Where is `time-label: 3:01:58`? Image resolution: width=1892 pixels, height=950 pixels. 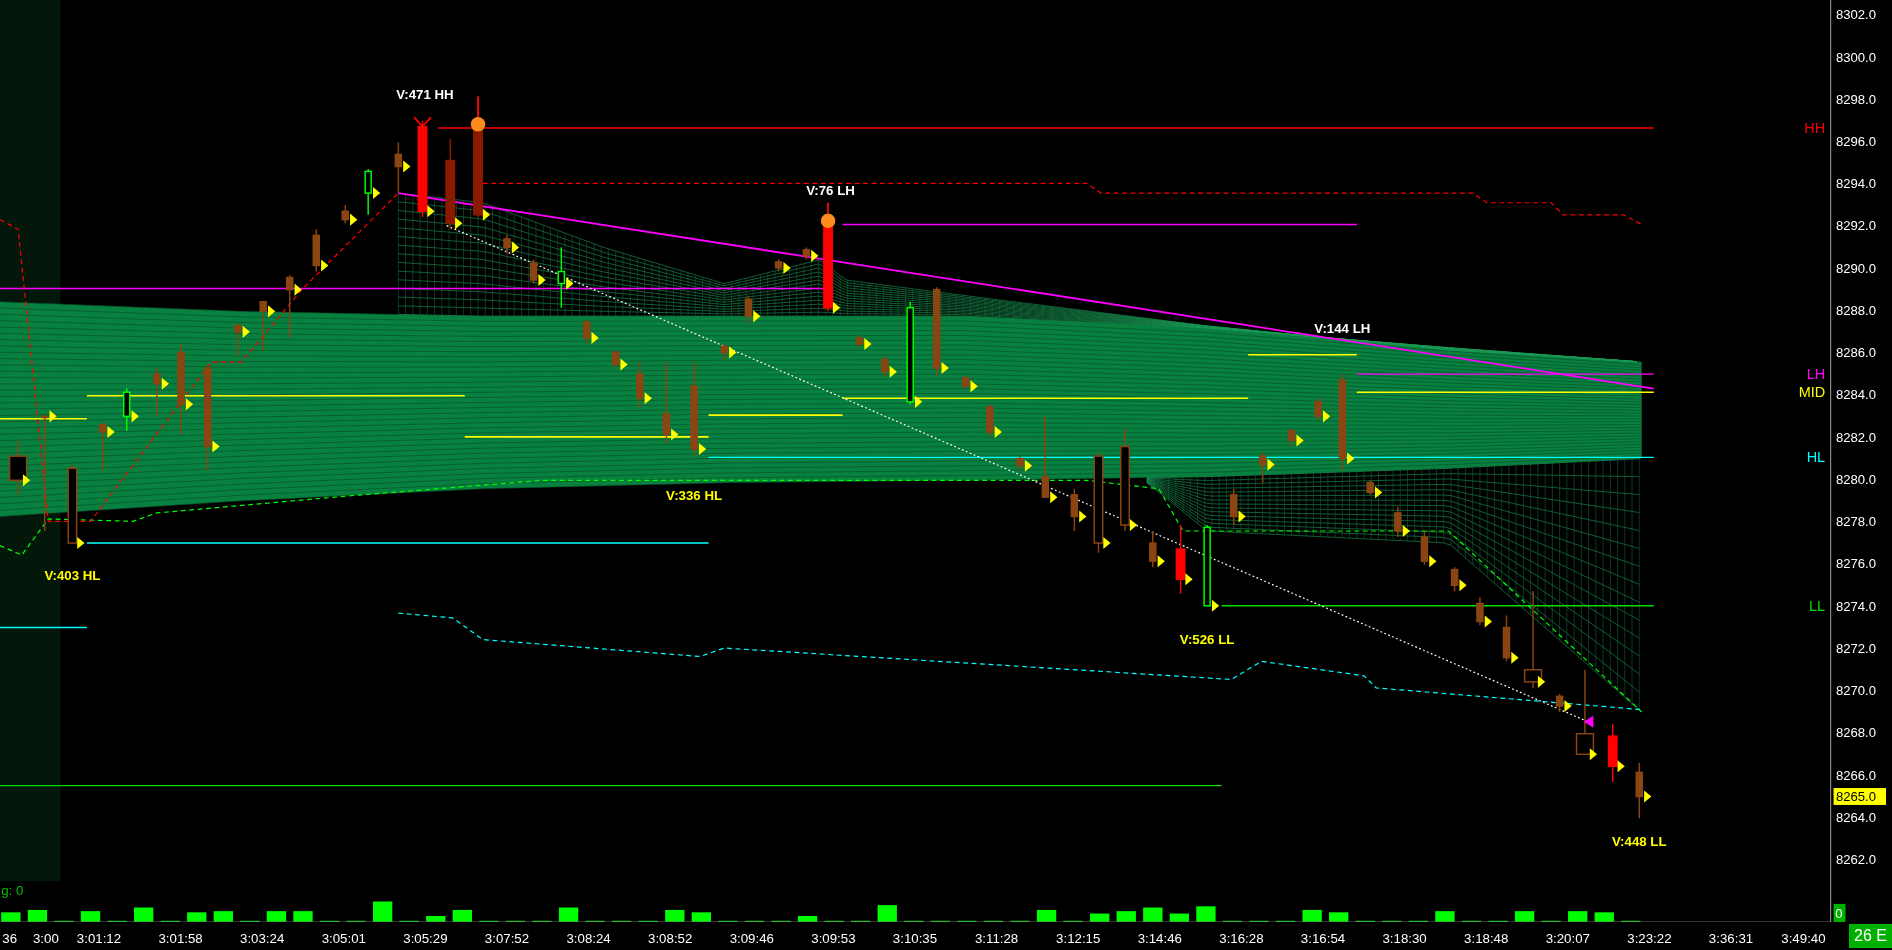
time-label: 3:01:58 is located at coordinates (180, 938).